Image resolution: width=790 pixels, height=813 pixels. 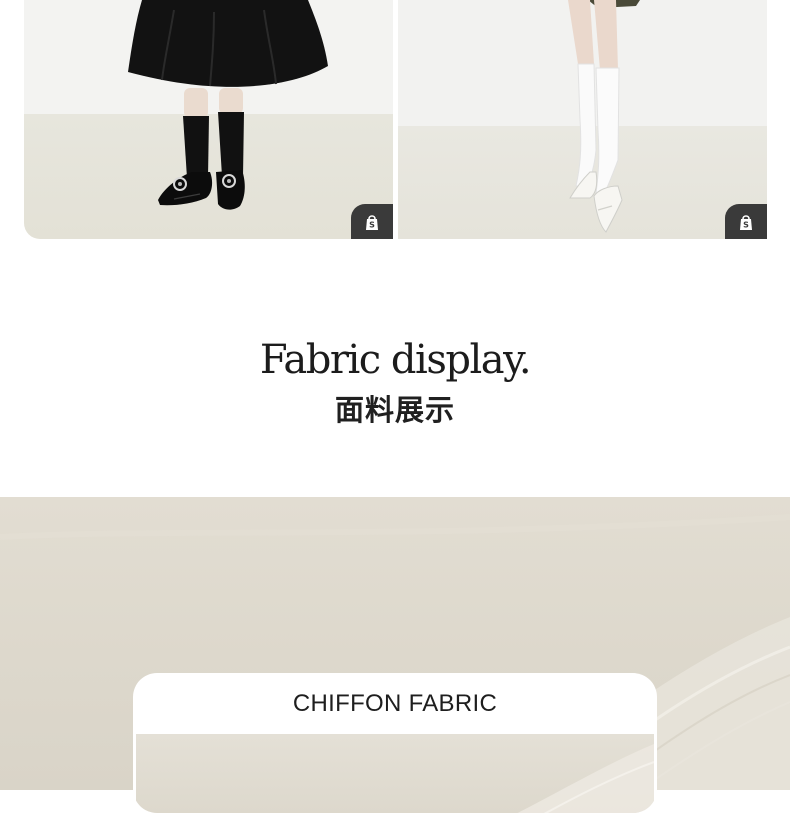 I want to click on shop-button-right: S, so click(x=746, y=221).